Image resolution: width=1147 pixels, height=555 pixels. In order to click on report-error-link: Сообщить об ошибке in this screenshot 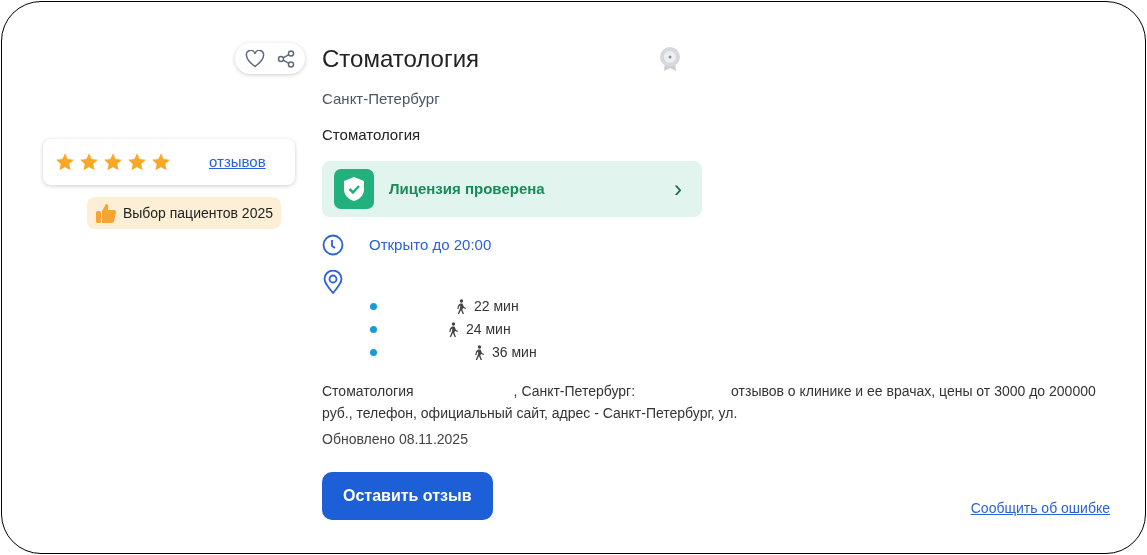, I will do `click(1040, 508)`.